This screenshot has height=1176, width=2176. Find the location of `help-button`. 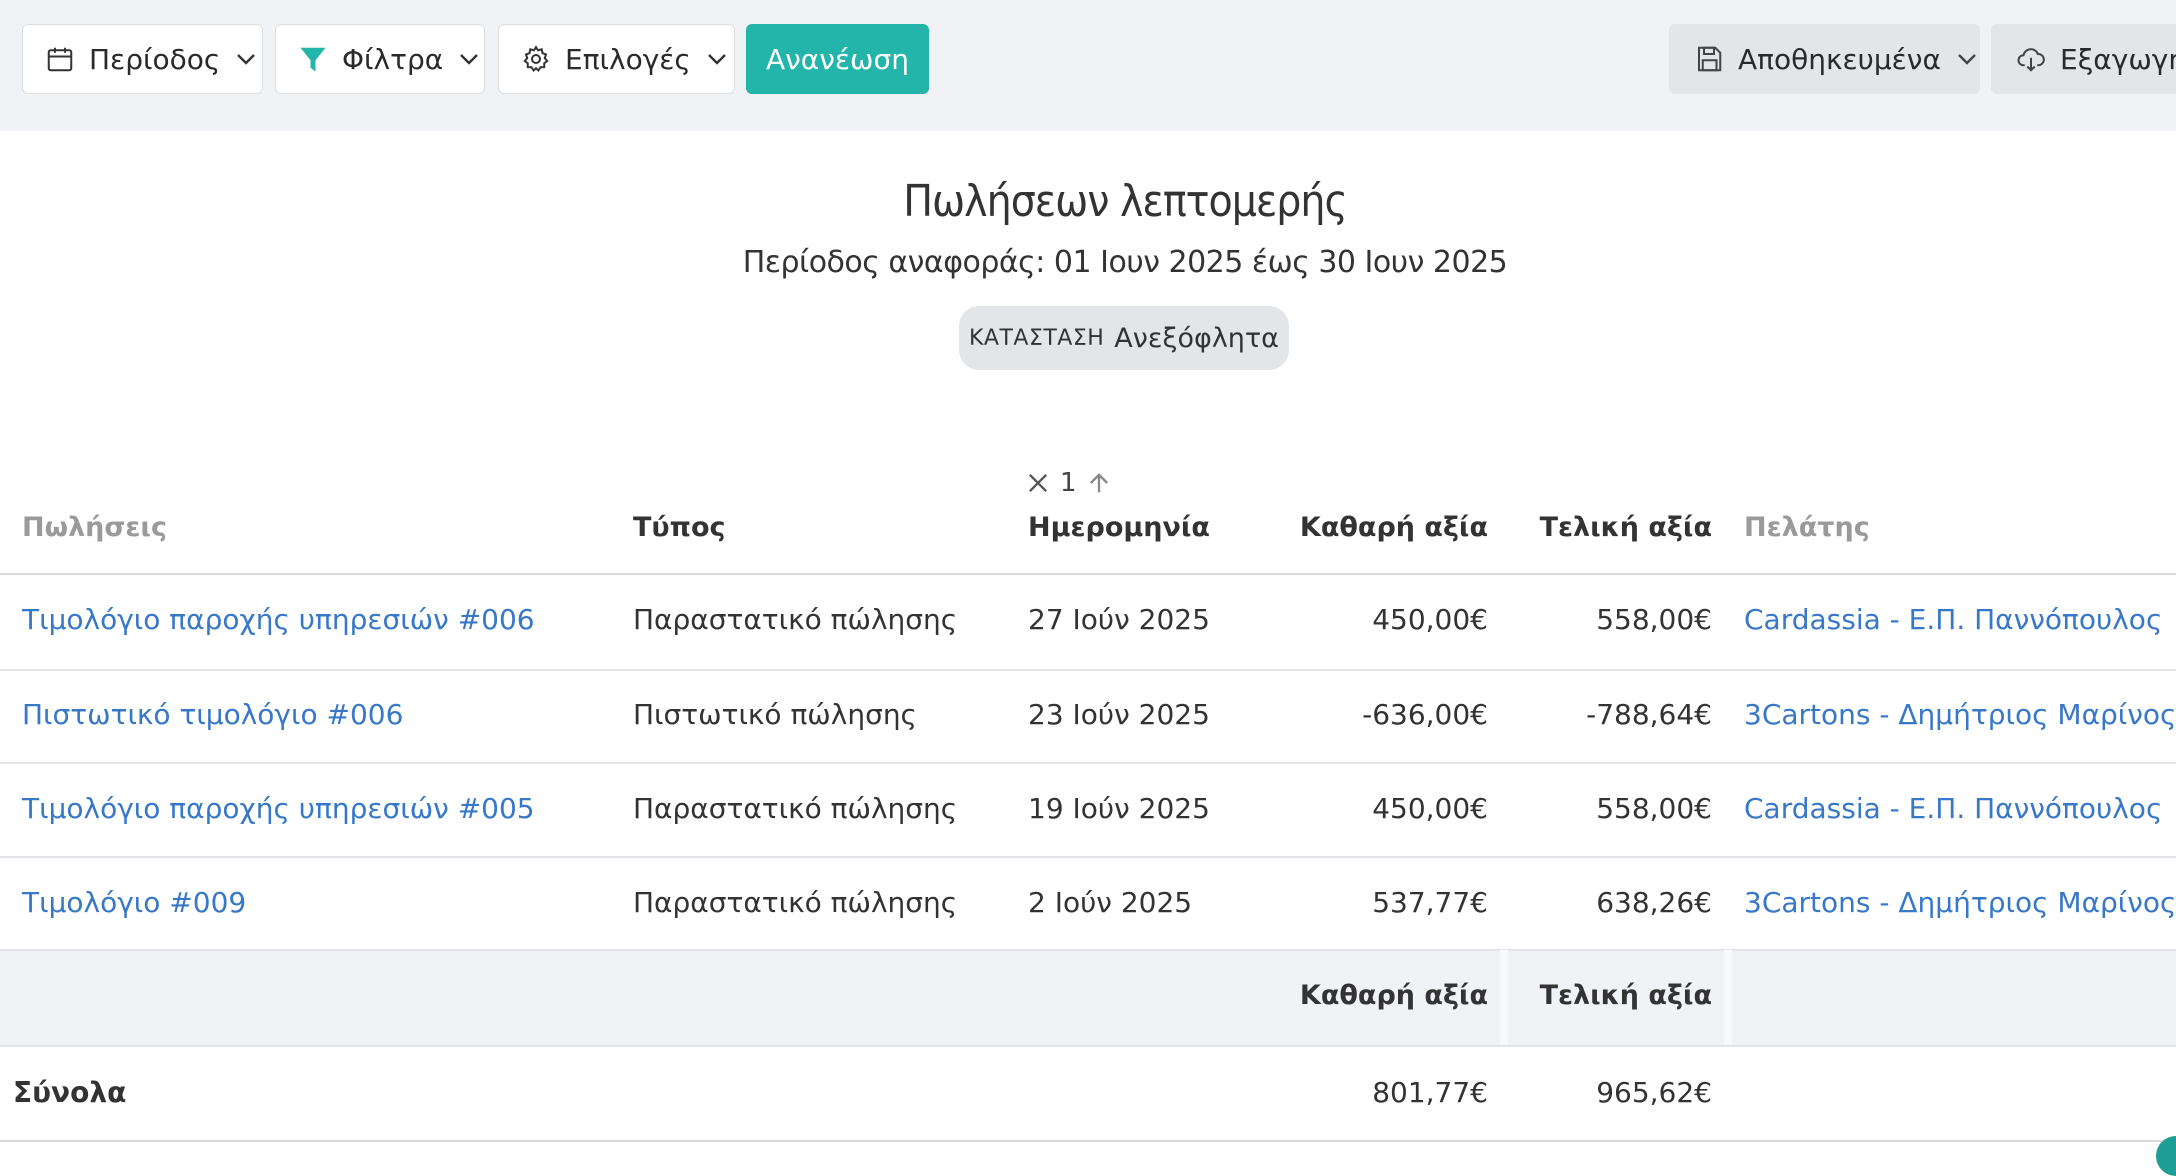

help-button is located at coordinates (2166, 1156).